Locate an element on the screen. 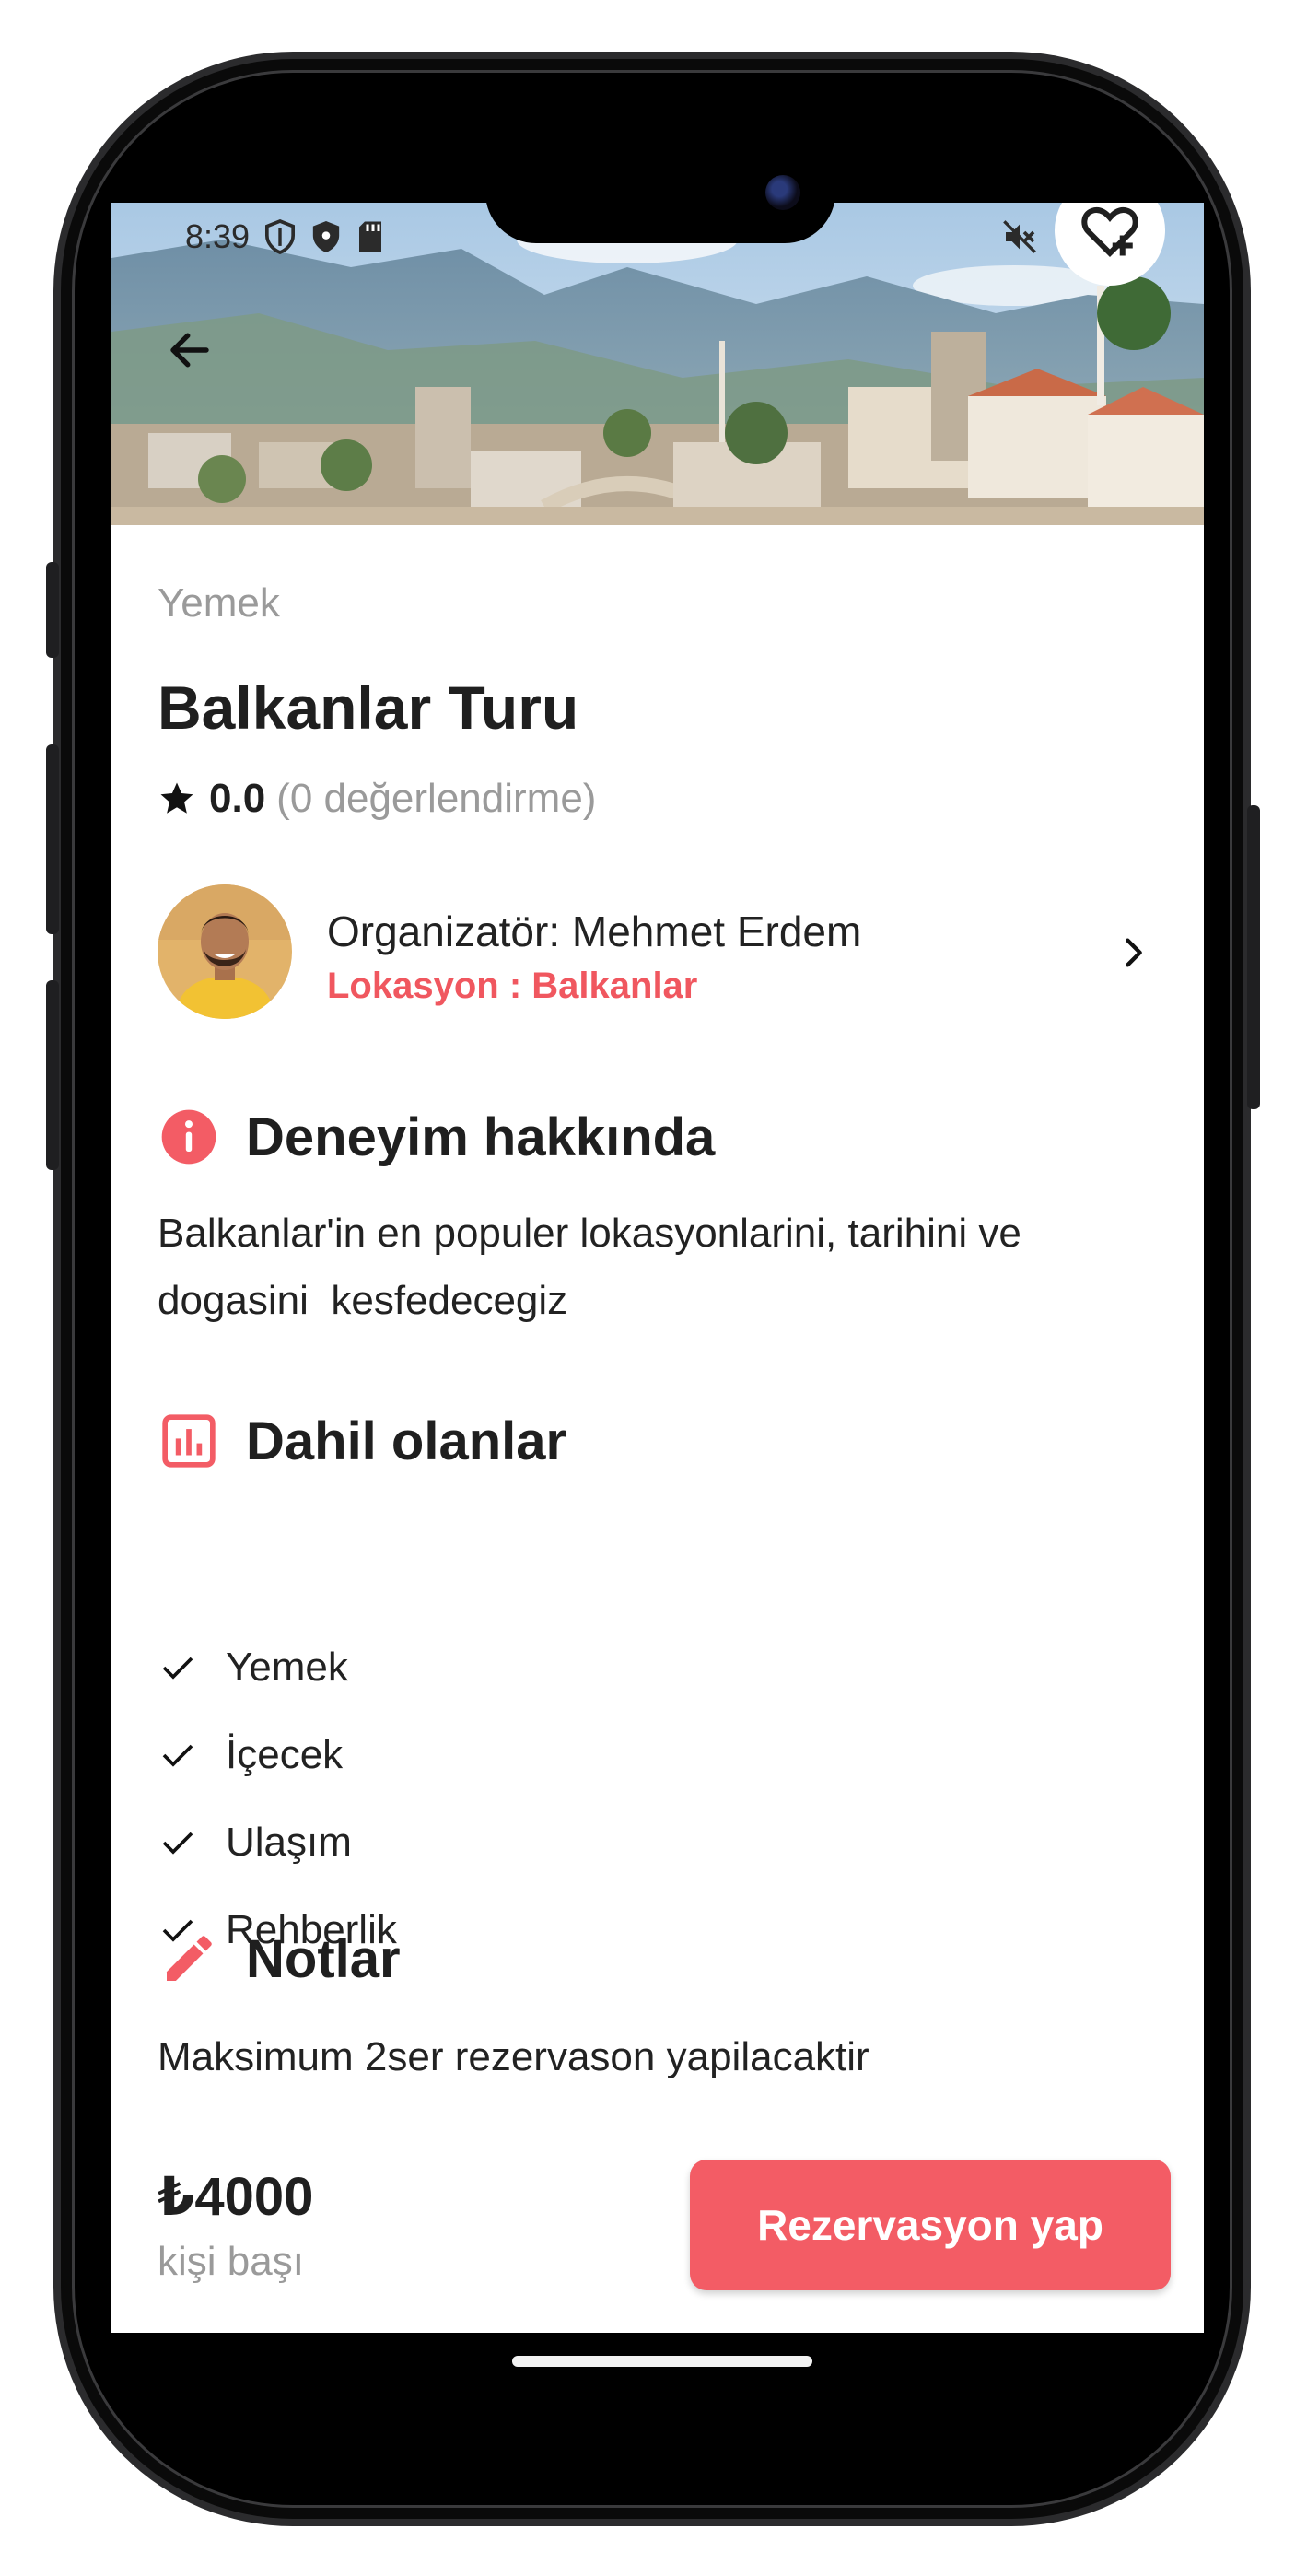 The width and height of the screenshot is (1307, 2576). rating-row: 0.0 (0 değerlendirme) is located at coordinates (377, 799).